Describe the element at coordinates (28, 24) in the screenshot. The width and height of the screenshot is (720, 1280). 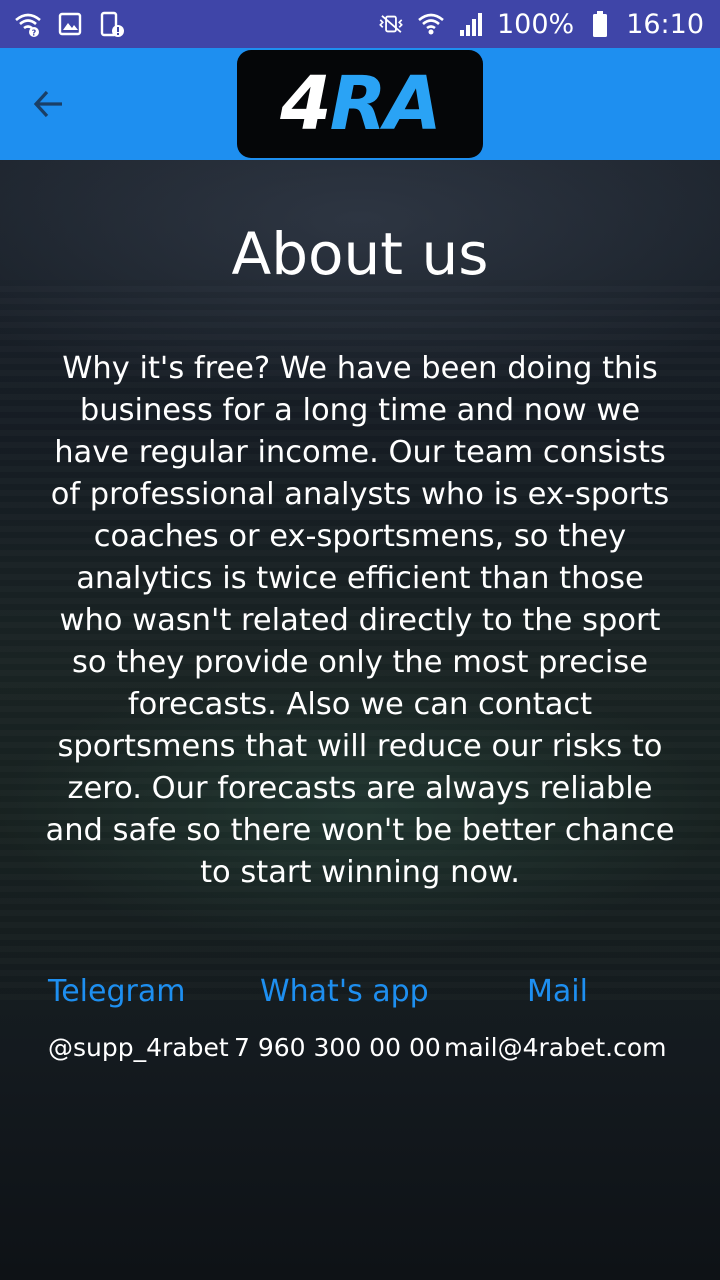
I see `wifi-question-icon: ?` at that location.